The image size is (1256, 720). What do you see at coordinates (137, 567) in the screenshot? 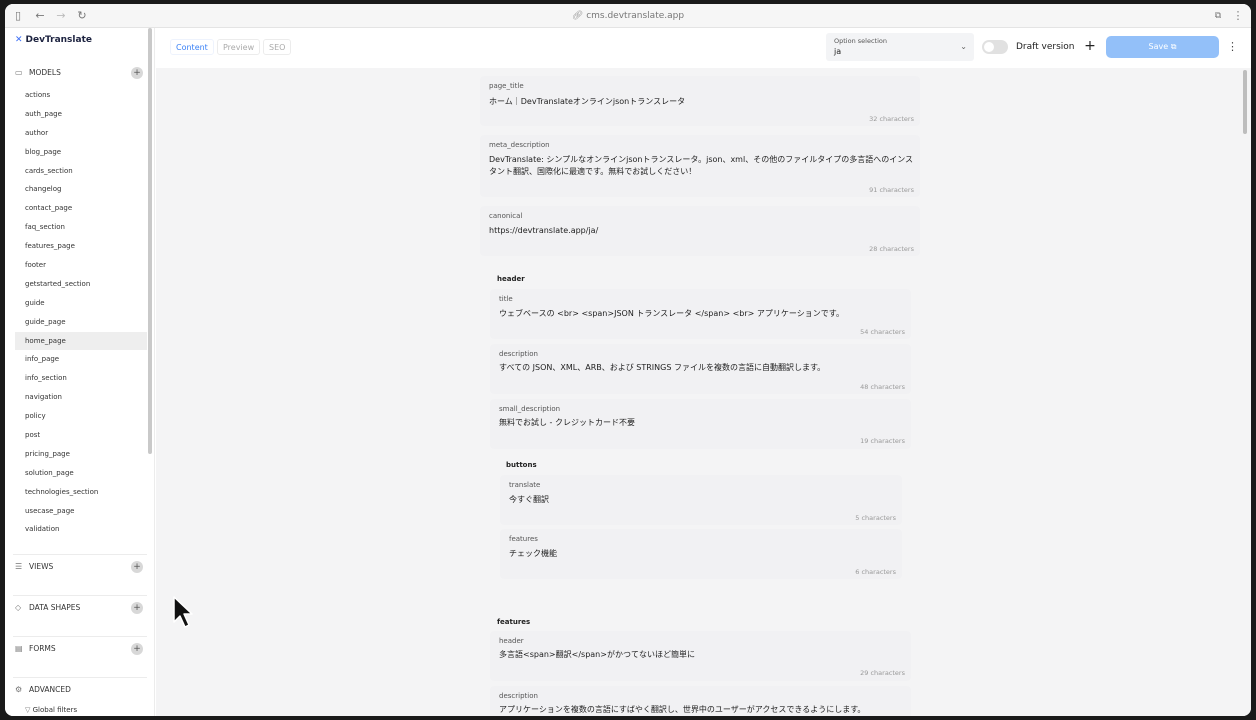
I see `add-view-button: +` at bounding box center [137, 567].